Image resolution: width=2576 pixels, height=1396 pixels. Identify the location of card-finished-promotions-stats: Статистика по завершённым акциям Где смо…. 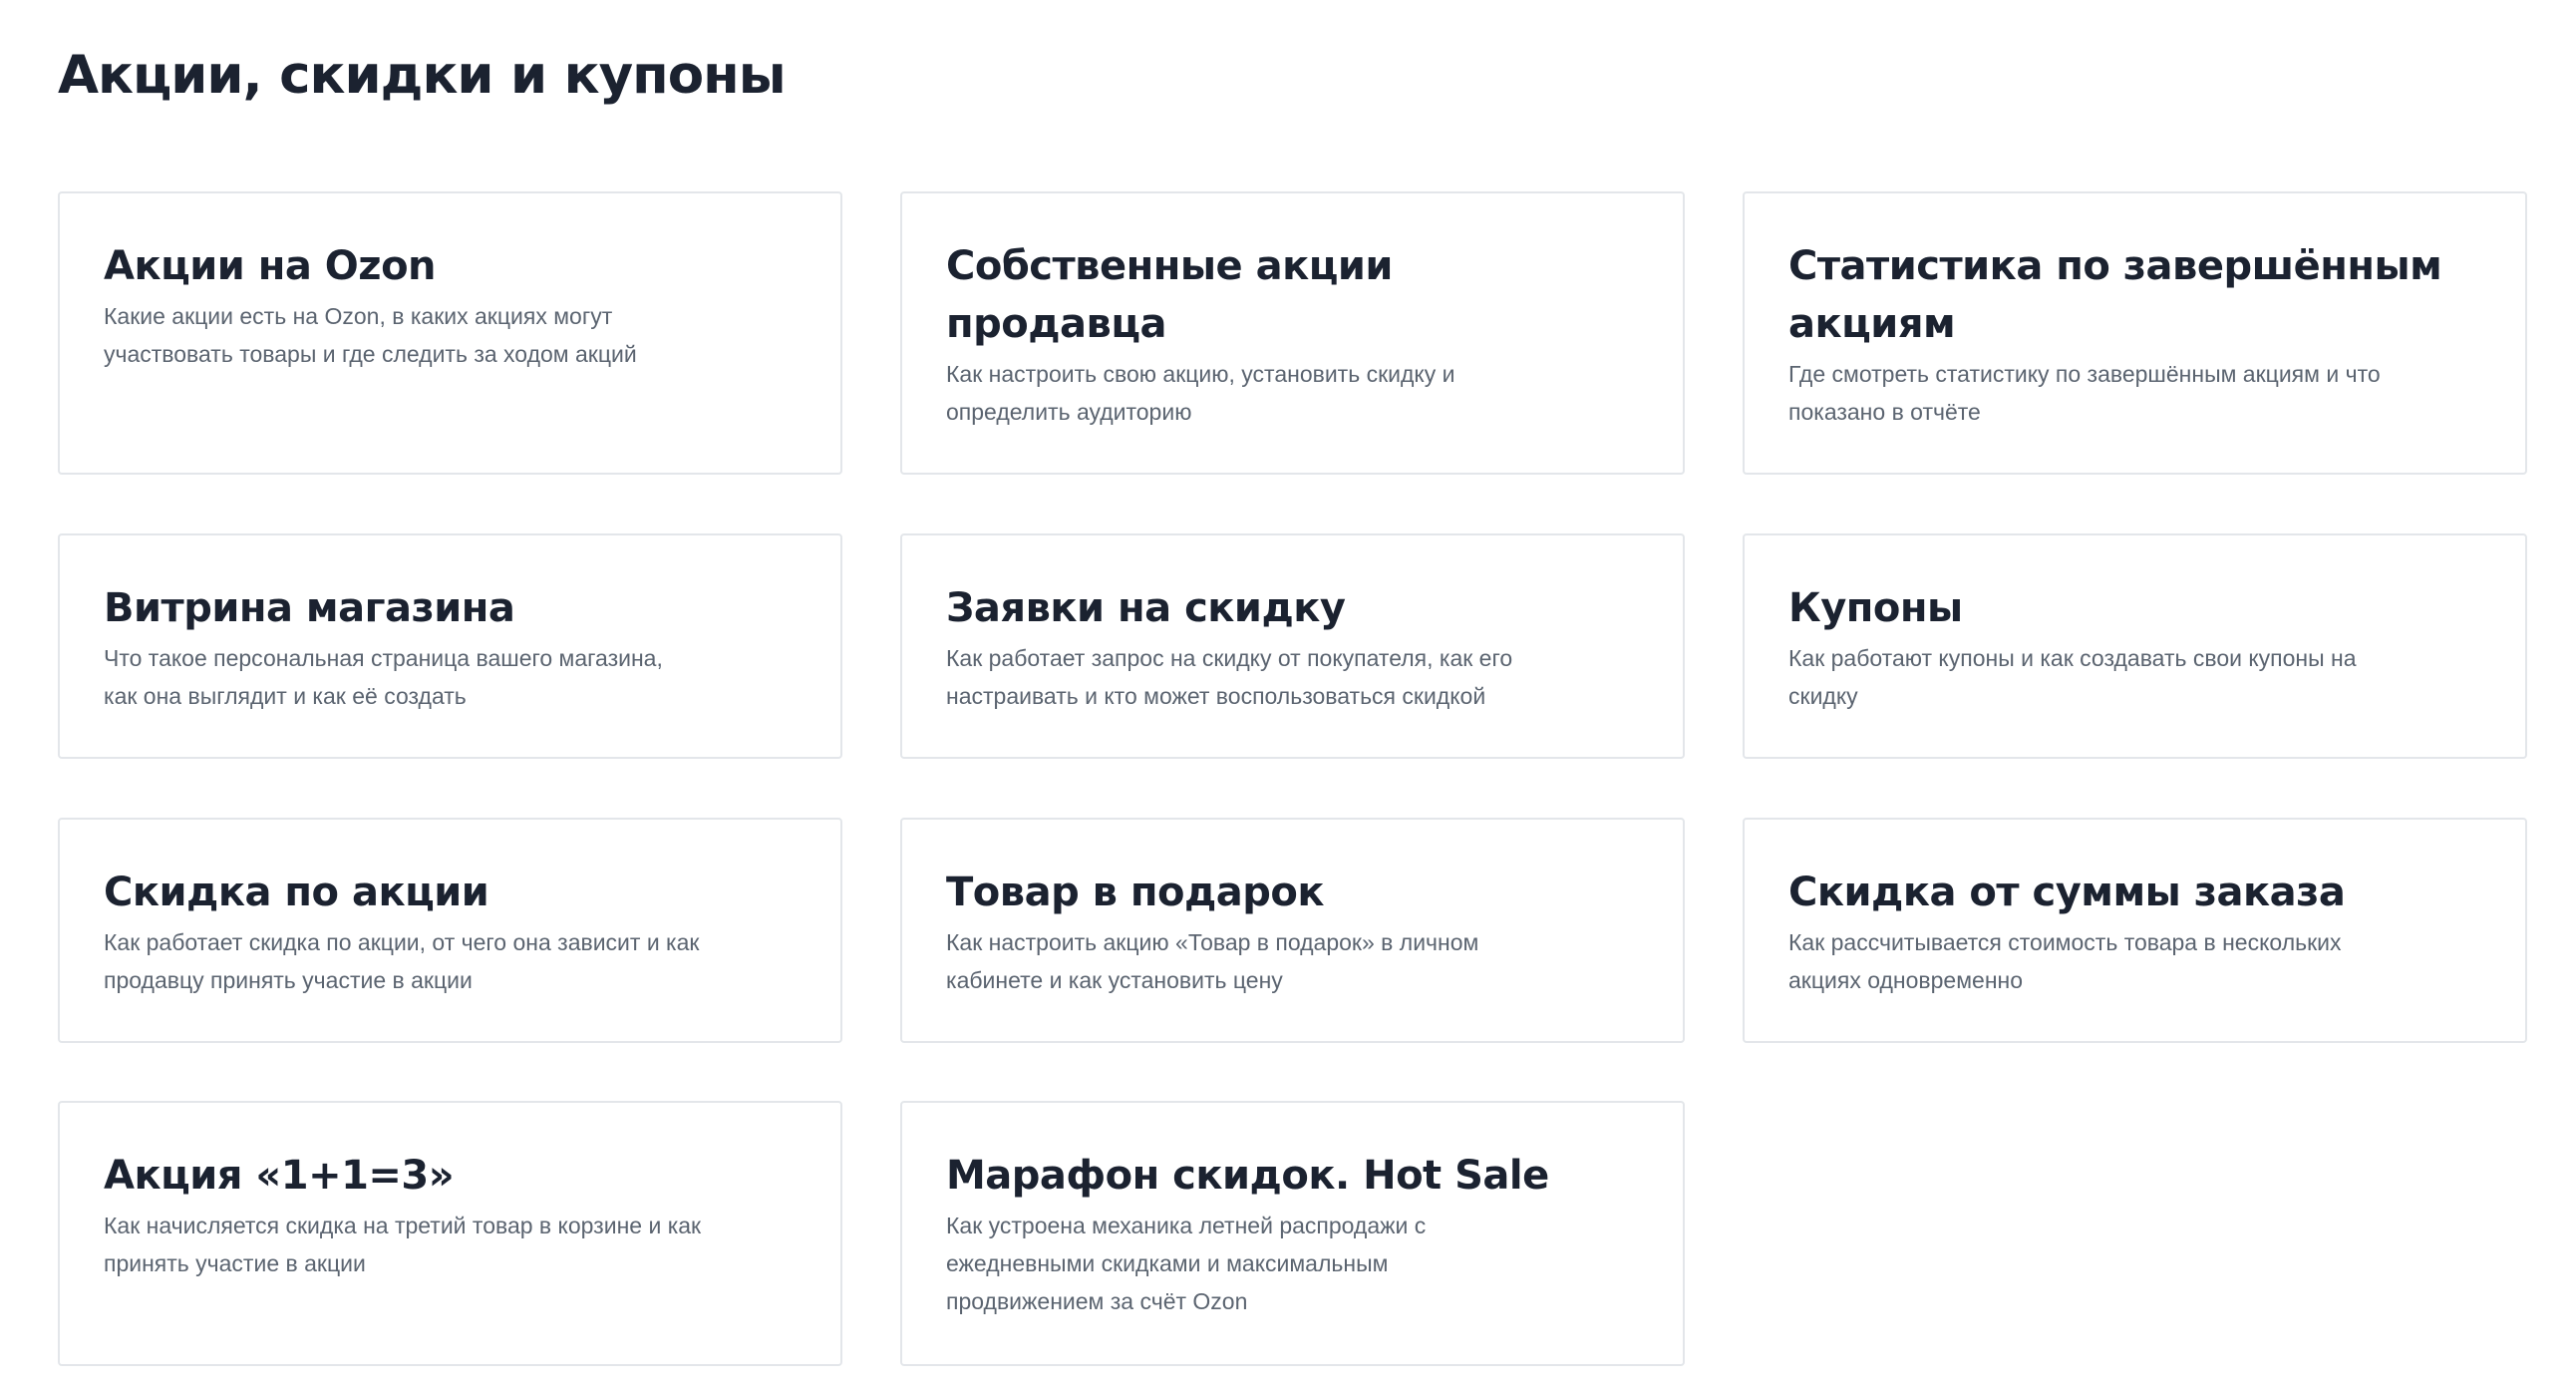
(2135, 333).